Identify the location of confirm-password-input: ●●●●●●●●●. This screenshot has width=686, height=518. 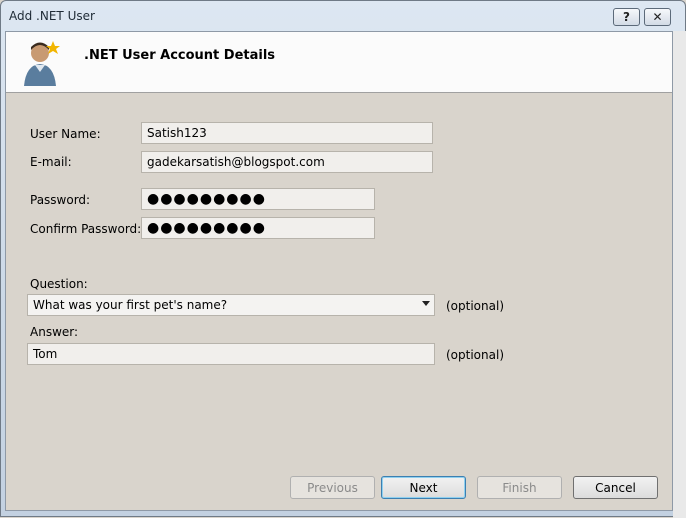
(258, 228).